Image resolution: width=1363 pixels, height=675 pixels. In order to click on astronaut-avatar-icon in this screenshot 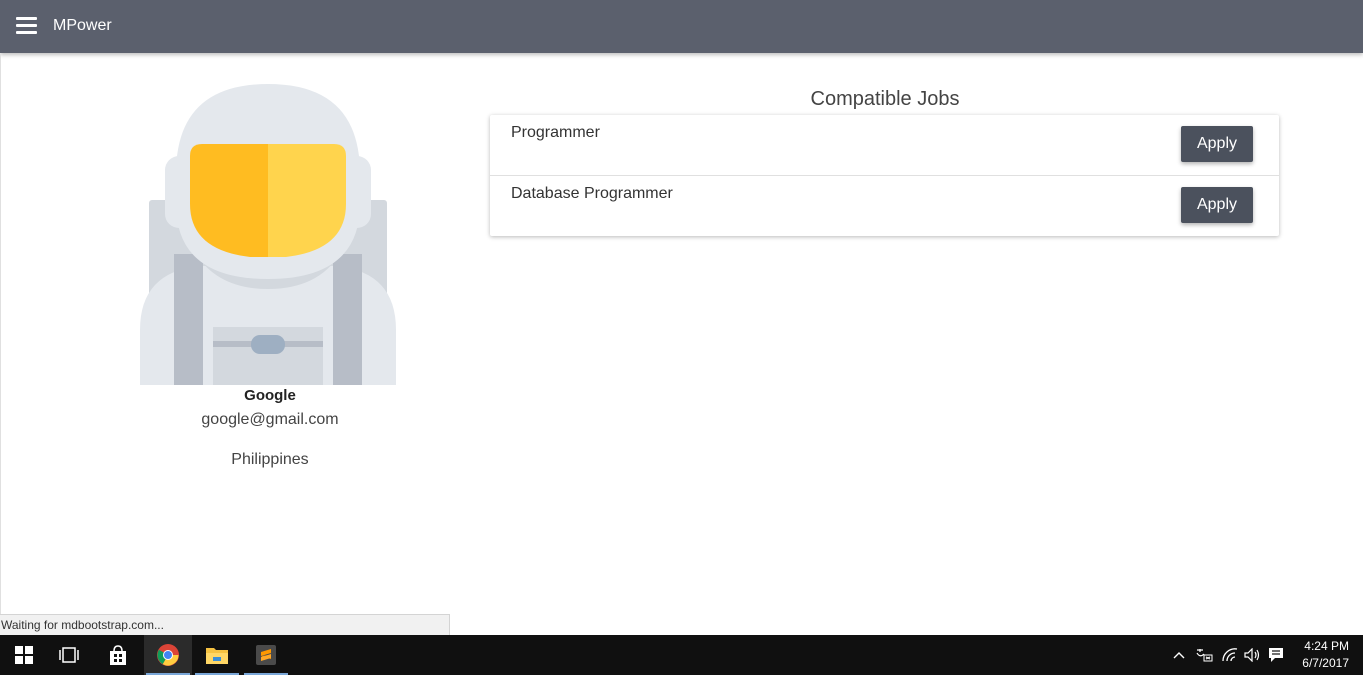, I will do `click(268, 234)`.